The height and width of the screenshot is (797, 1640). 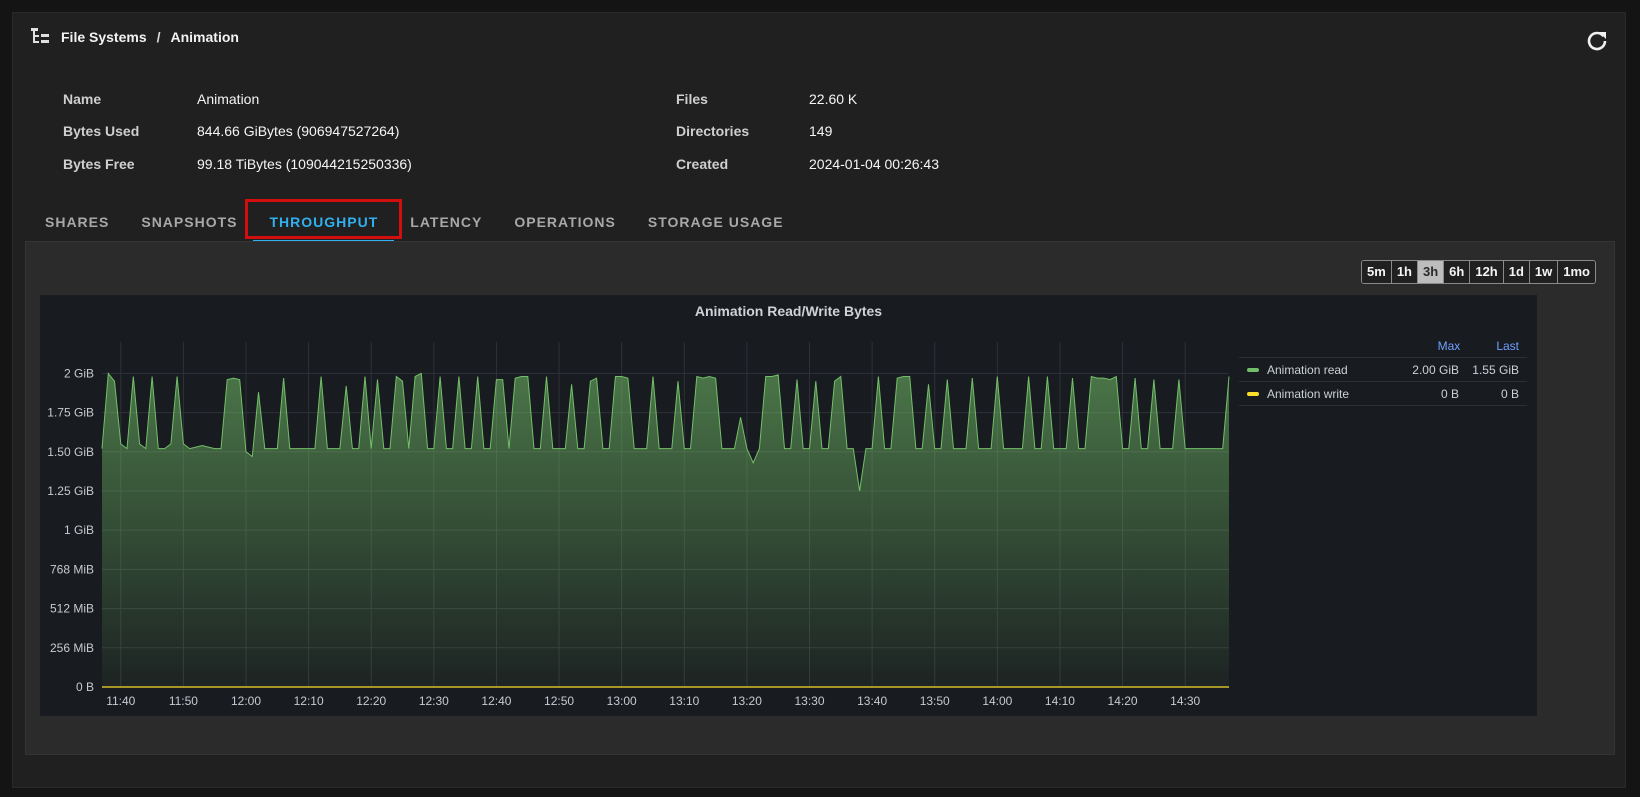 What do you see at coordinates (1507, 346) in the screenshot?
I see `legend-last-header: Last` at bounding box center [1507, 346].